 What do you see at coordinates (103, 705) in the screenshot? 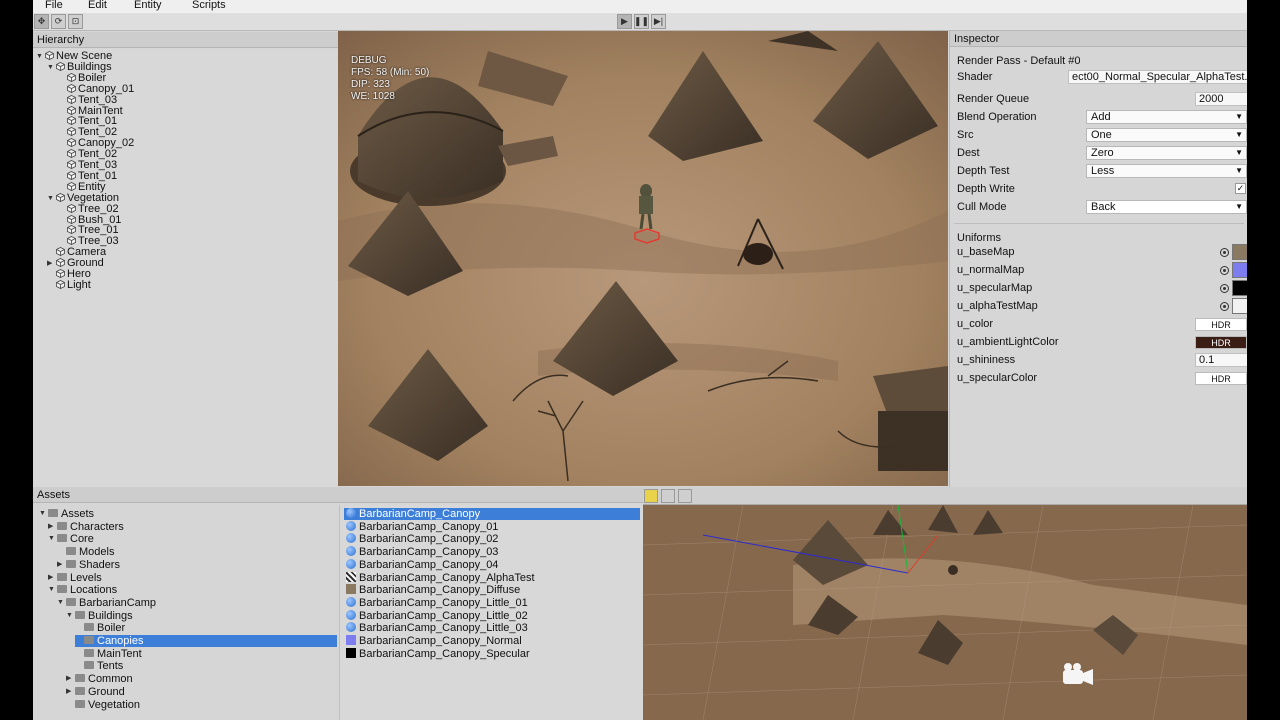
I see `asset-folder-item: Vegetation` at bounding box center [103, 705].